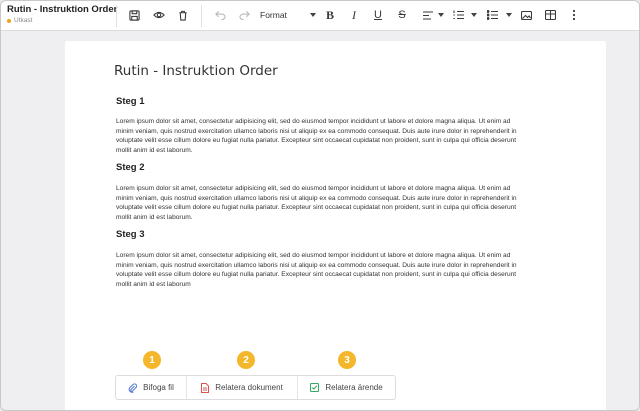 Image resolution: width=640 pixels, height=411 pixels. Describe the element at coordinates (158, 387) in the screenshot. I see `action-label: Bifoga fil` at that location.